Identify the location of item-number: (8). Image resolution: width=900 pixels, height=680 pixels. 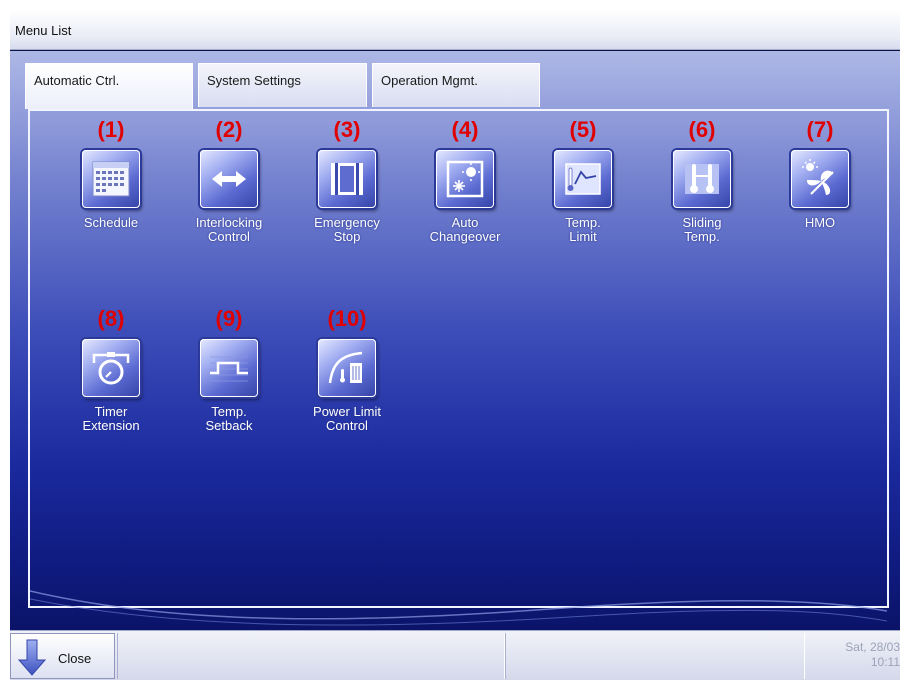
(111, 318).